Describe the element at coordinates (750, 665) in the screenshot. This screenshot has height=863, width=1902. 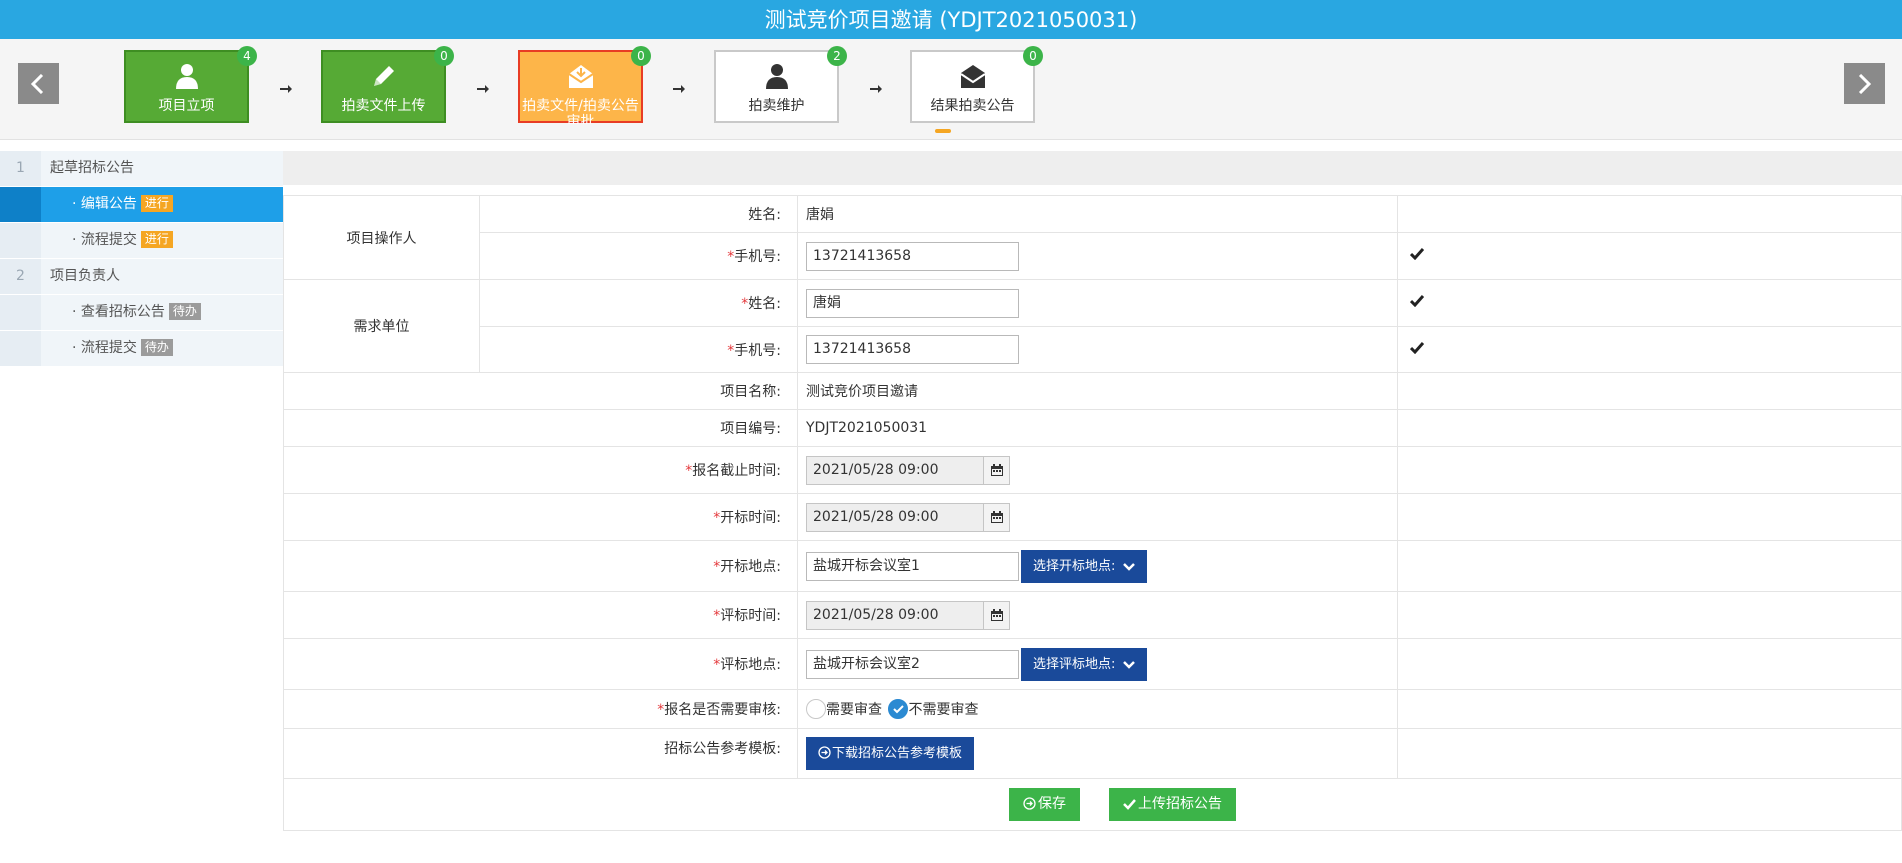
I see `field-label: 评标地点:` at that location.